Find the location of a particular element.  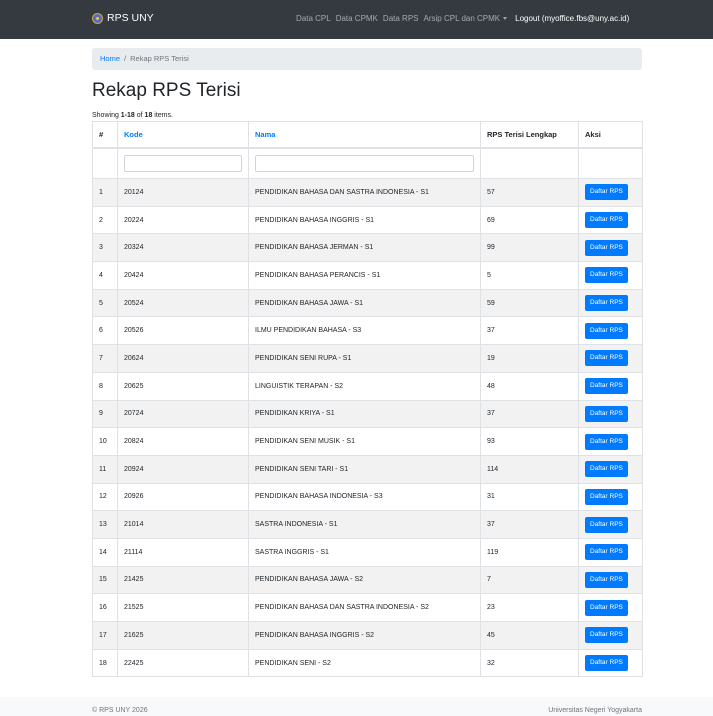

cell-kode: 20924 is located at coordinates (183, 469).